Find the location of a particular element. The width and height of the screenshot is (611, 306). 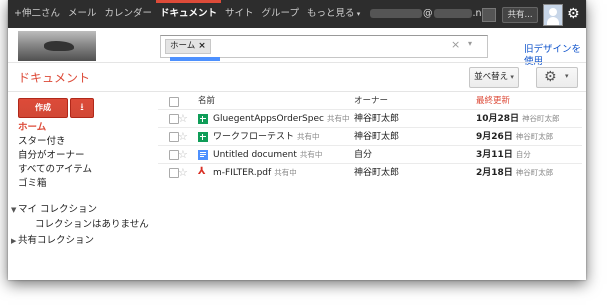

doc-name: ワークフローテスト is located at coordinates (253, 137).